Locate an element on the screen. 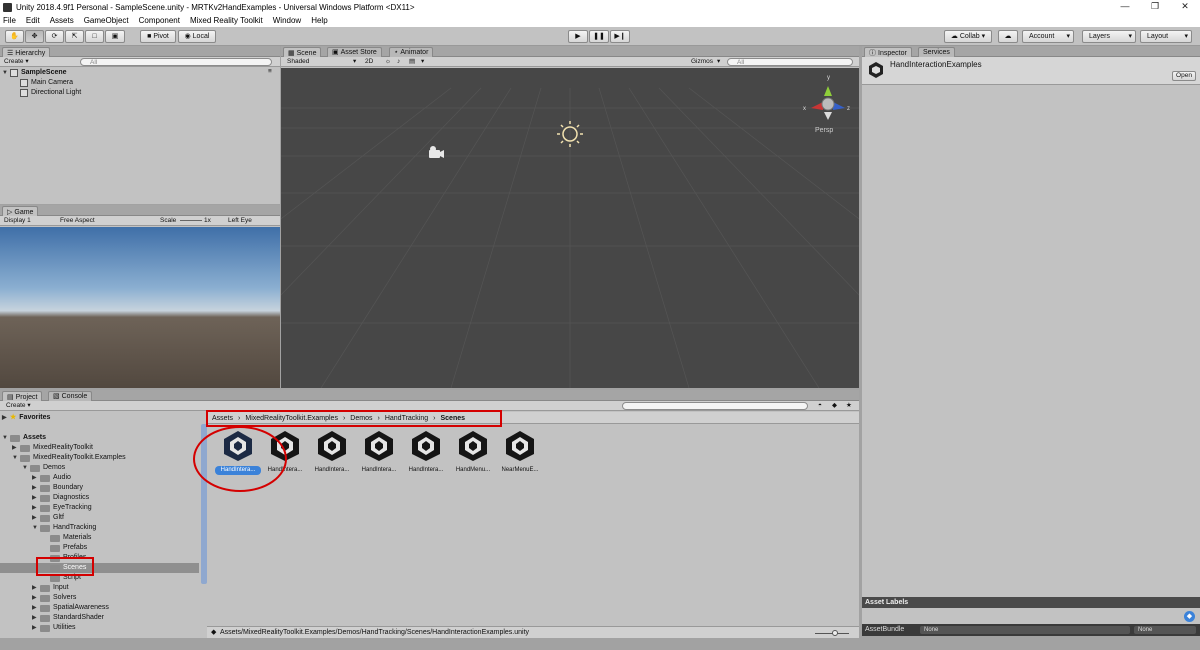 The image size is (1200, 650). tree-item-audio: ▶ Audio is located at coordinates (51, 478).